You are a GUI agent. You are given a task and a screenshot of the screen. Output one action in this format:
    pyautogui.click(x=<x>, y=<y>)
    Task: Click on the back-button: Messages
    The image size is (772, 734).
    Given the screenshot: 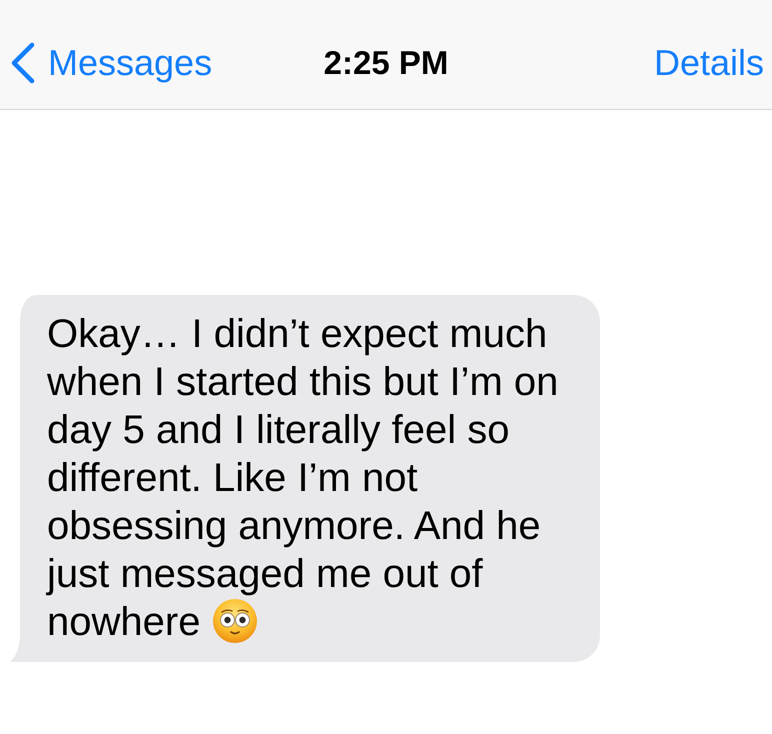 What is the action you would take?
    pyautogui.click(x=106, y=63)
    